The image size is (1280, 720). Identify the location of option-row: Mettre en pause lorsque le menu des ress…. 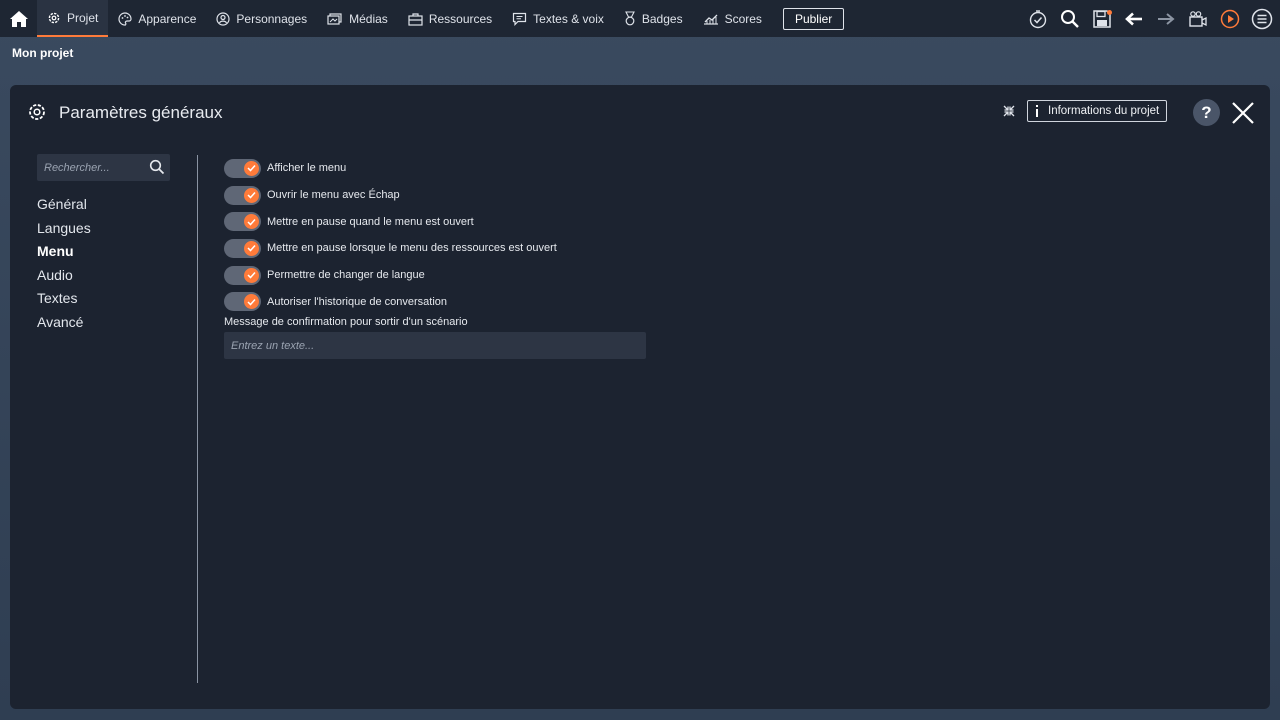
(390, 248).